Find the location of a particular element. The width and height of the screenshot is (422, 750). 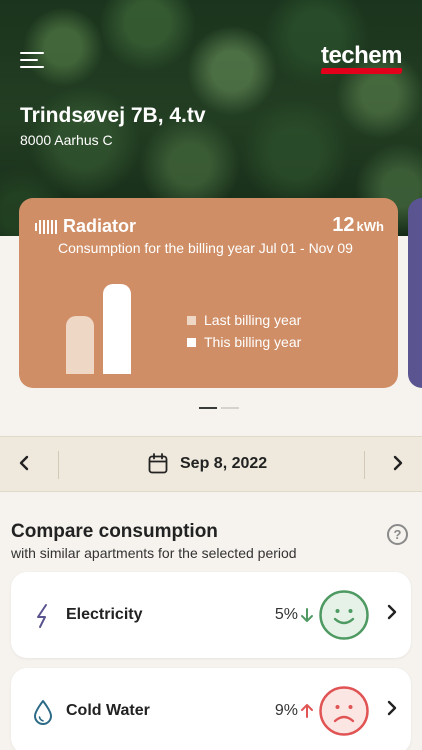

bar-last-billing-year is located at coordinates (80, 345).